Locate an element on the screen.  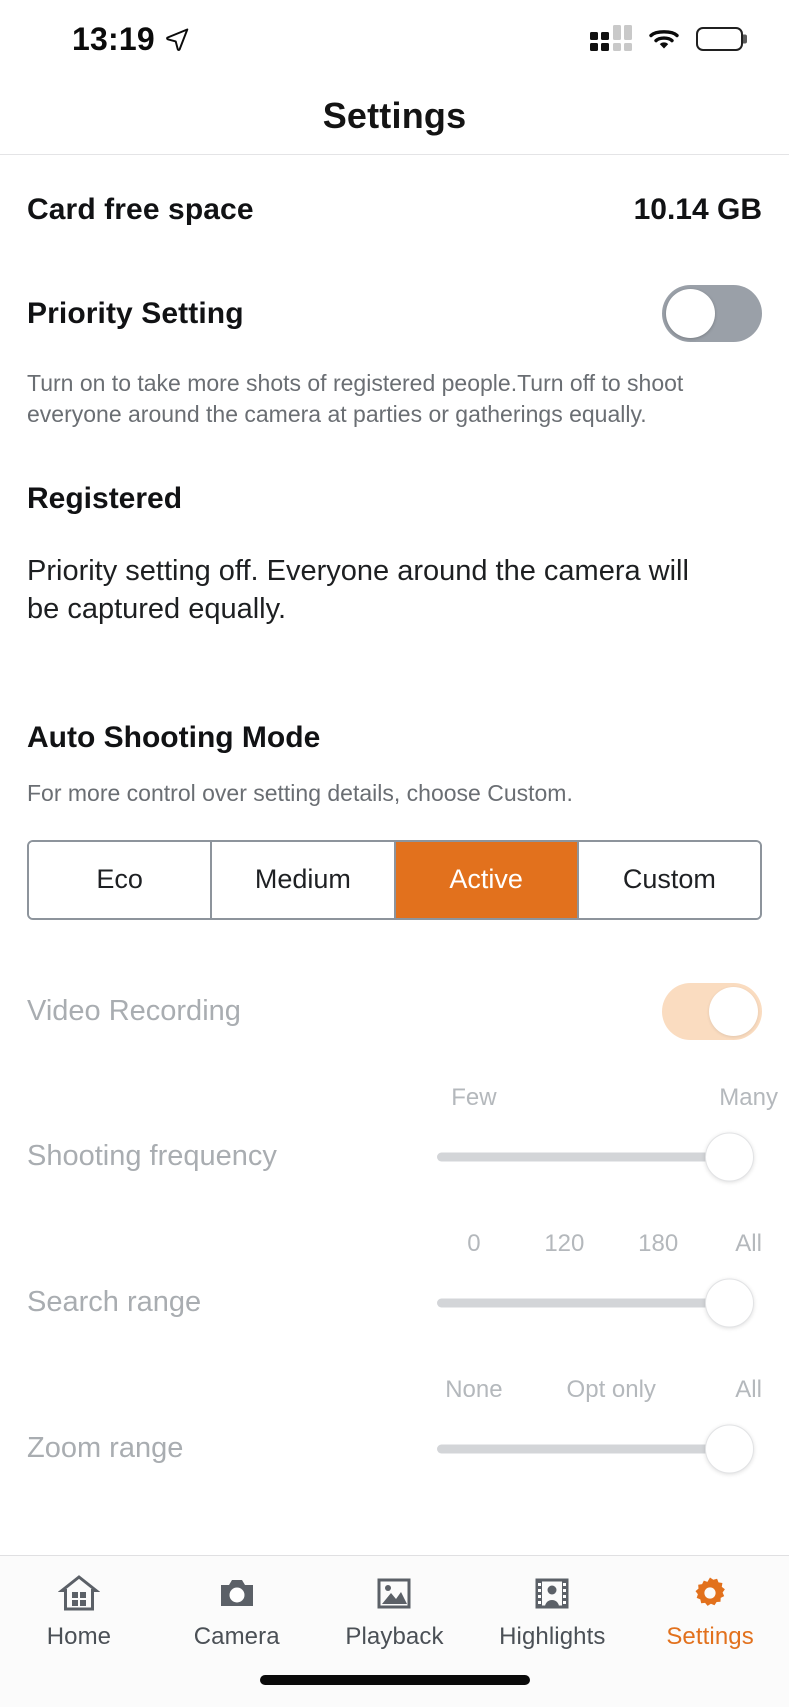
segment-medium: Medium is located at coordinates (304, 879).